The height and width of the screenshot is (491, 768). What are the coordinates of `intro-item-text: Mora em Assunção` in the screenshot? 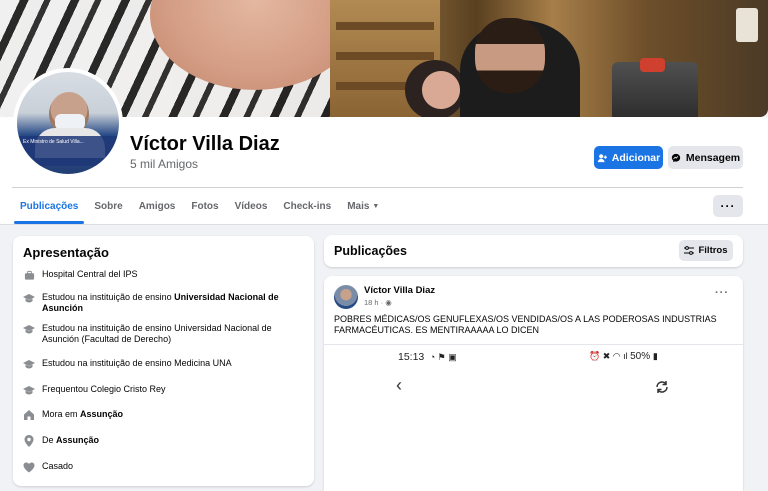 It's located at (83, 414).